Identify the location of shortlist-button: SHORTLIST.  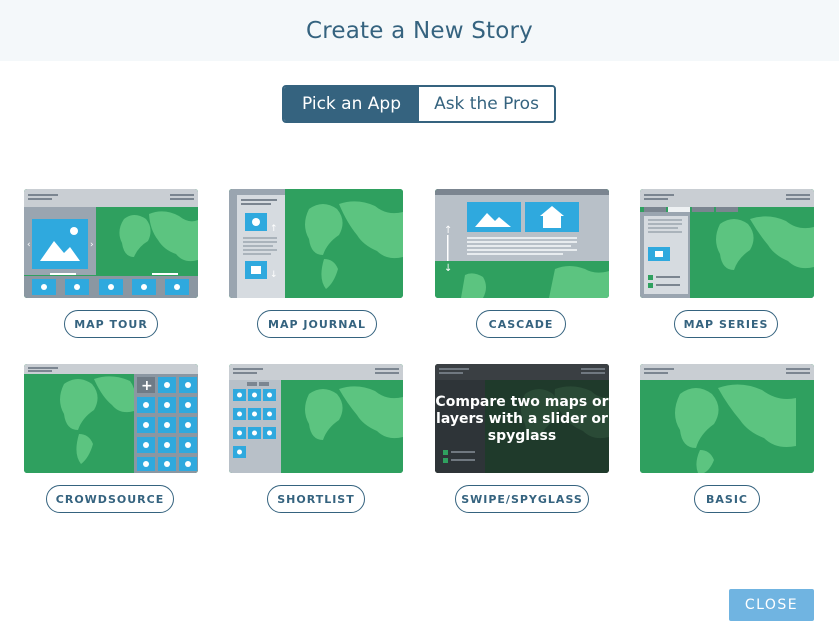
(316, 499).